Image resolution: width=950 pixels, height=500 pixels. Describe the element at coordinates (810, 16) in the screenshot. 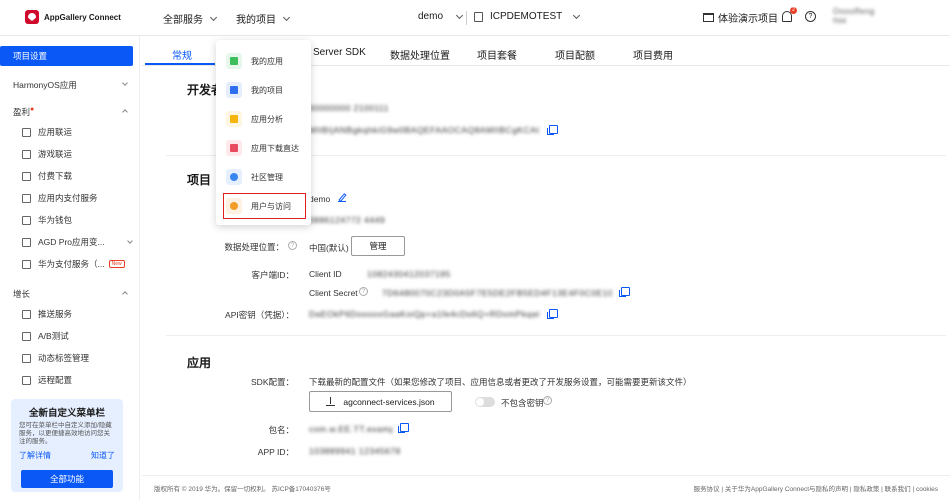

I see `help-icon: ?` at that location.